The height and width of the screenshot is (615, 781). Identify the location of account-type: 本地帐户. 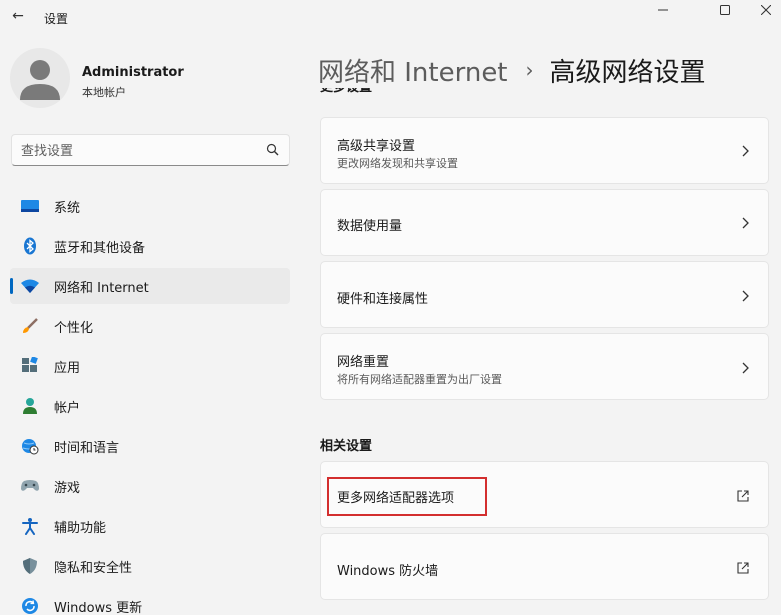
(104, 92).